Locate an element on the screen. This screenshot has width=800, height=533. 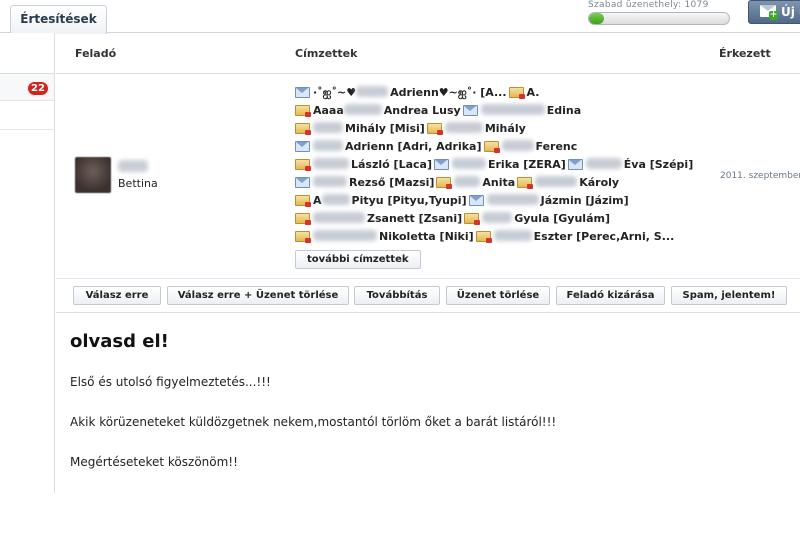
sender-avatar is located at coordinates (93, 175).